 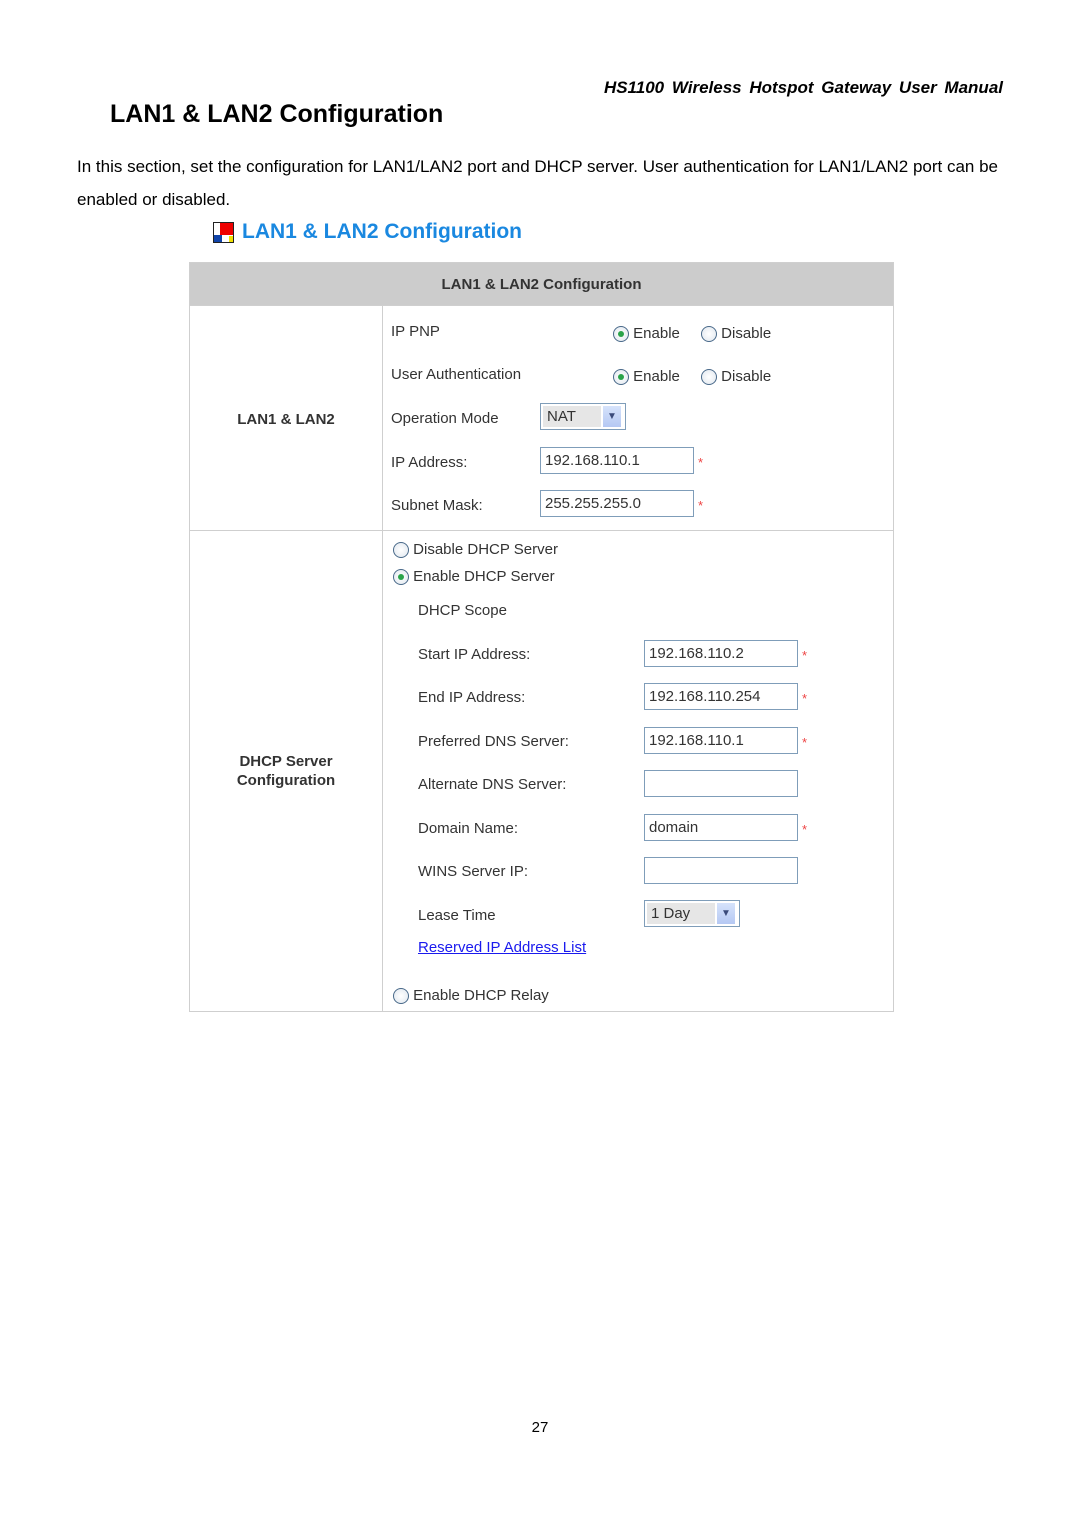 I want to click on table-header: LAN1 & LAN2 Configuration, so click(x=541, y=284).